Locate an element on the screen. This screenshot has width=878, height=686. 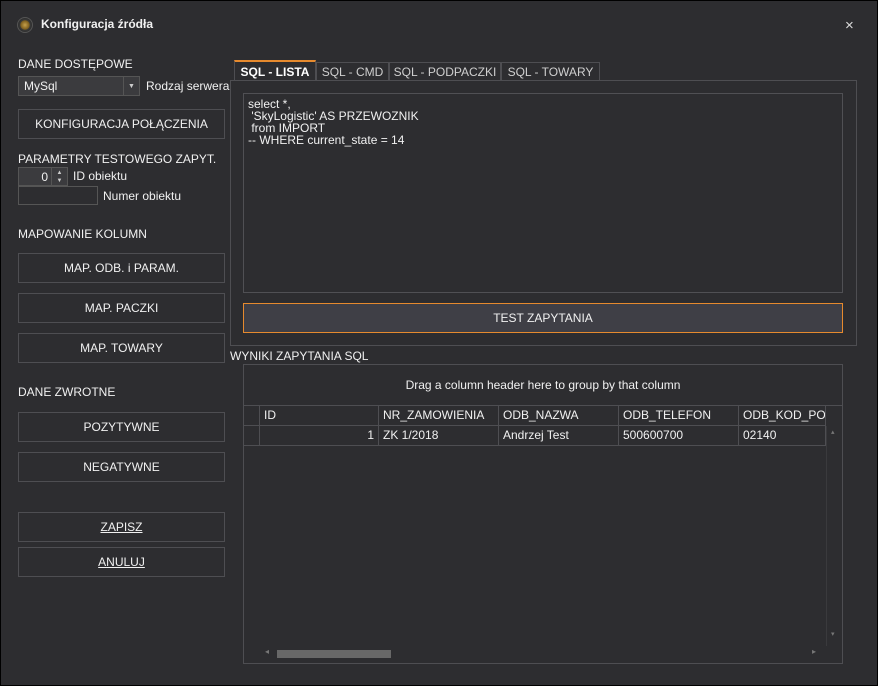
scroll-up-icon: ▴ is located at coordinates (833, 432).